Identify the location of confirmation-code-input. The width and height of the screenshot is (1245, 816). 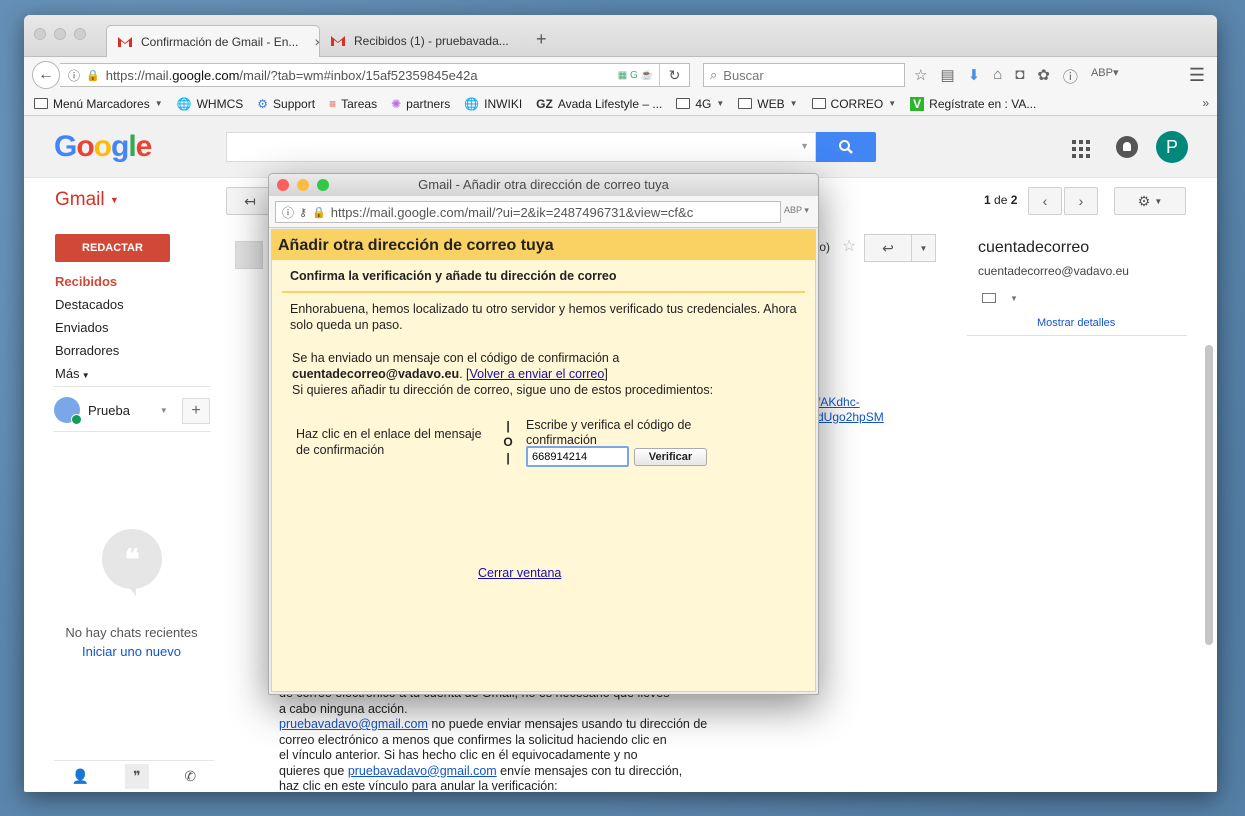
(577, 456).